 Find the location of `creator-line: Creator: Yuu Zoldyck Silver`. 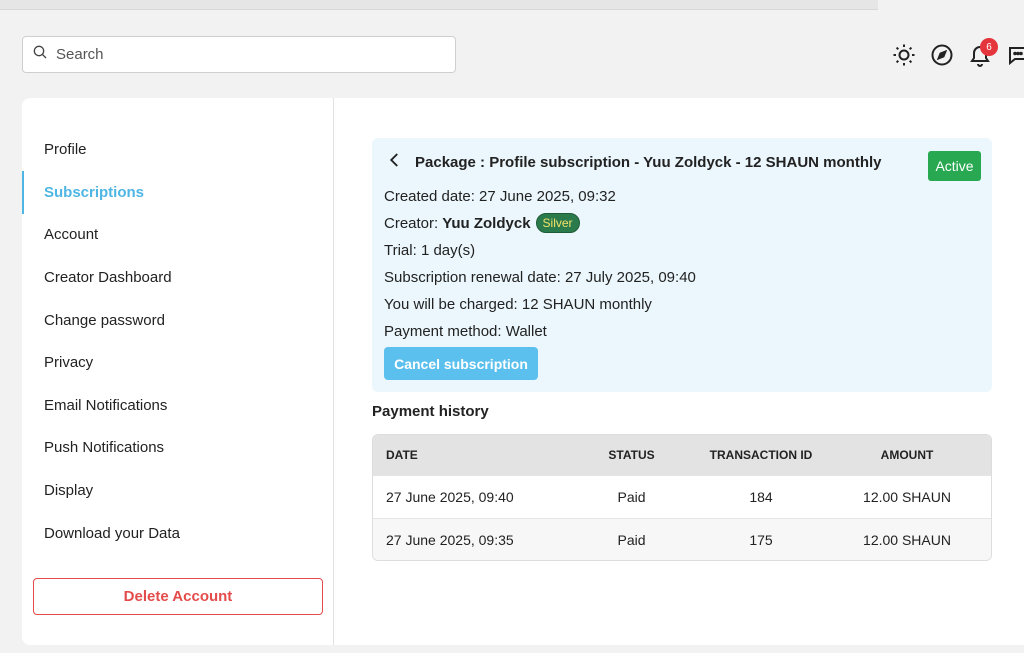

creator-line: Creator: Yuu Zoldyck Silver is located at coordinates (482, 223).